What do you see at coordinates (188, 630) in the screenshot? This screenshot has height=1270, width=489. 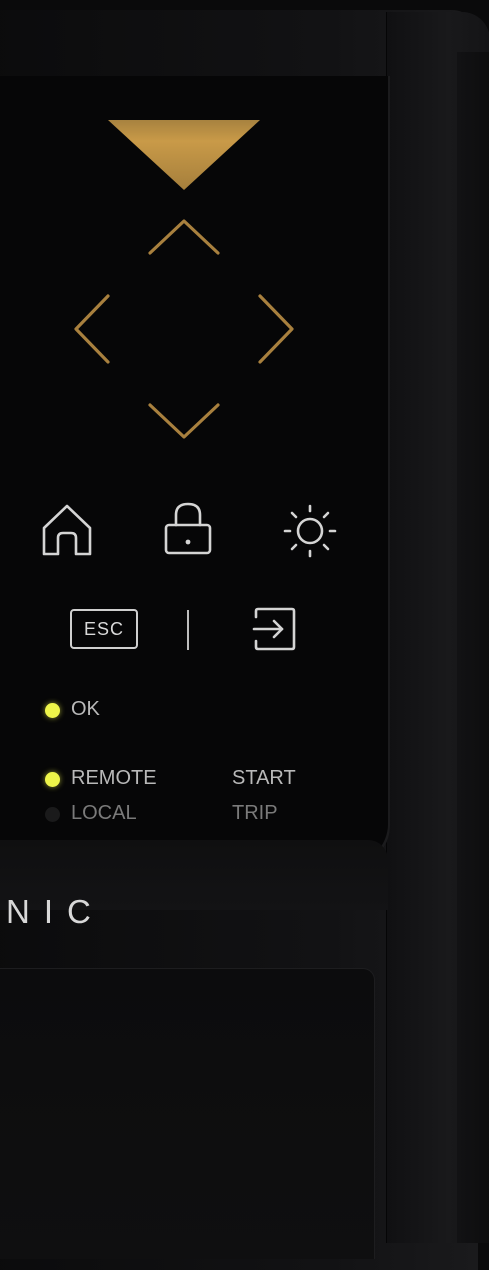 I see `divider` at bounding box center [188, 630].